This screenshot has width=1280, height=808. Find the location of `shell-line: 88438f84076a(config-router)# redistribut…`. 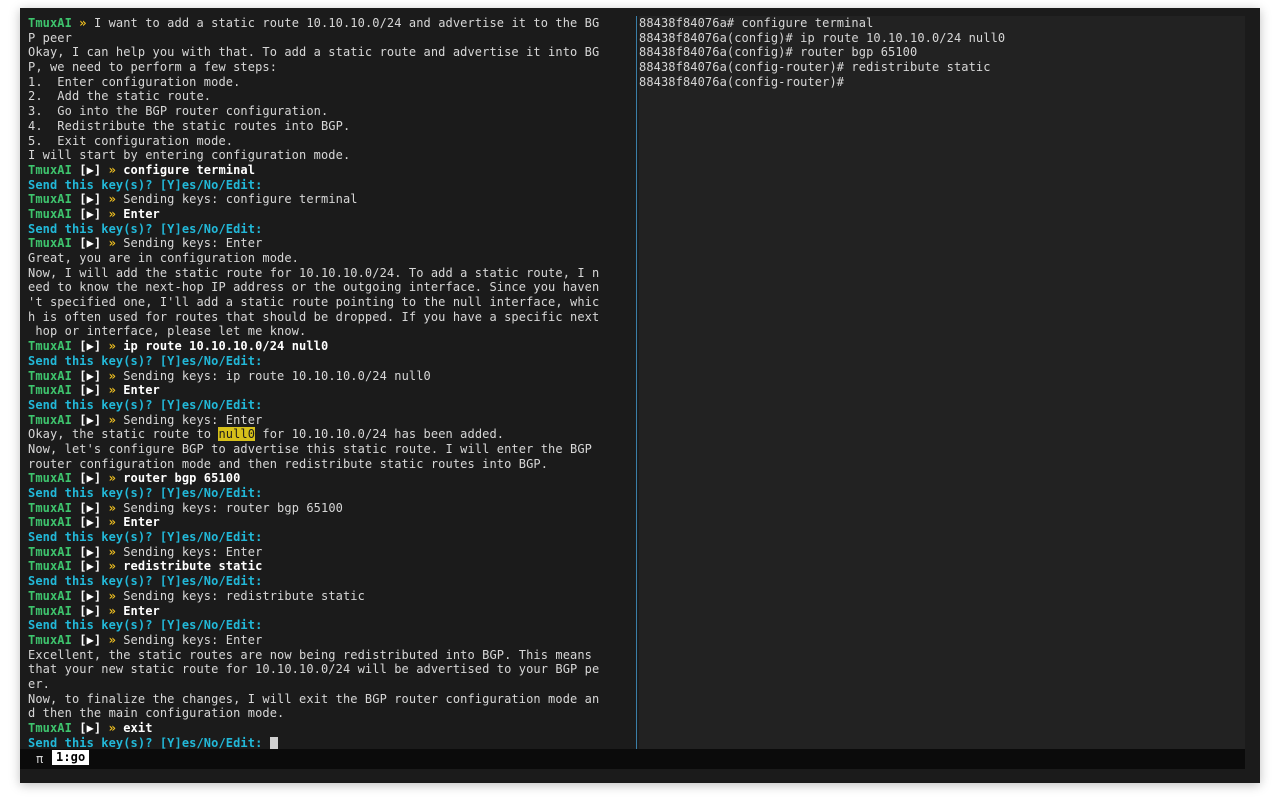

shell-line: 88438f84076a(config-router)# redistribut… is located at coordinates (815, 67).